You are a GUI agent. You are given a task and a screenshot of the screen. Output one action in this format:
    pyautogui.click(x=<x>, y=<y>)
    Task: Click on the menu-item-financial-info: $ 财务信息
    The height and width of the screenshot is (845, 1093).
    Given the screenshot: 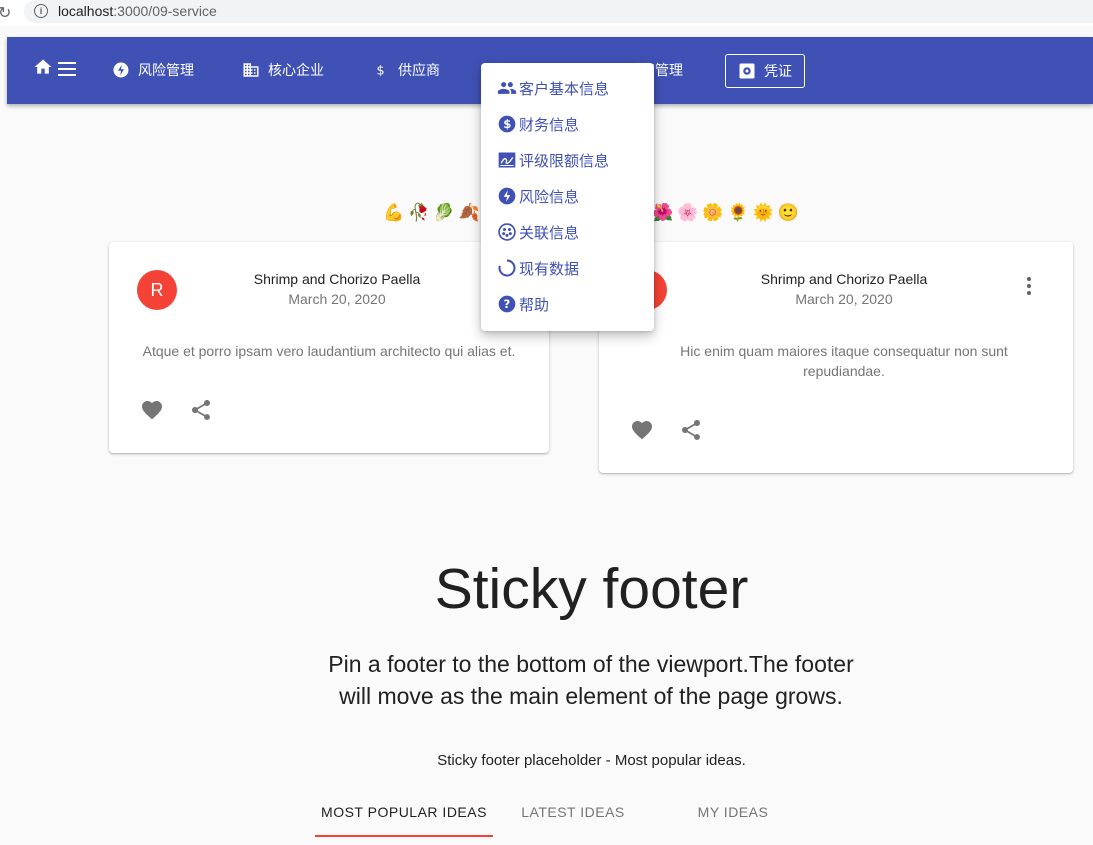 What is the action you would take?
    pyautogui.click(x=538, y=124)
    